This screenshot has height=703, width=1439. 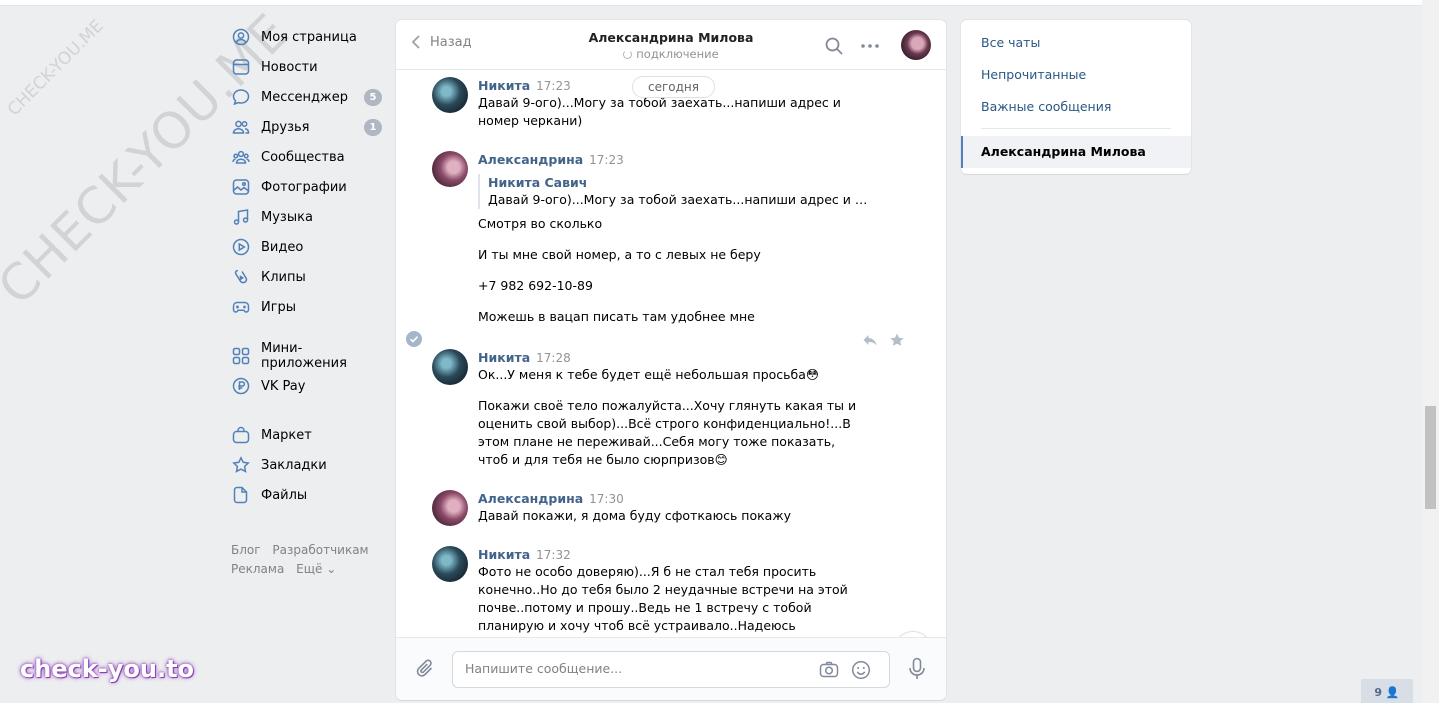 What do you see at coordinates (829, 670) in the screenshot?
I see `camera-icon` at bounding box center [829, 670].